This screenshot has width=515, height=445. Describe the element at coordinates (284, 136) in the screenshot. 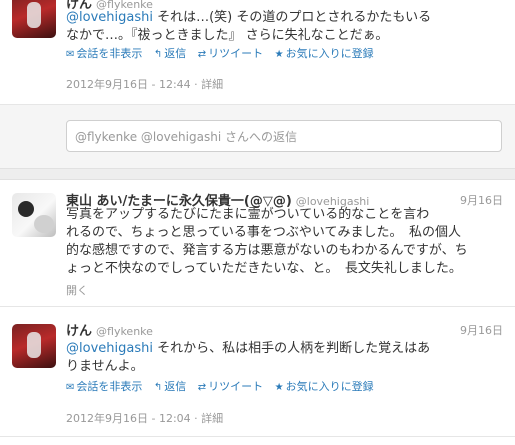

I see `reply-input: @flykenke @lovehigashi さんへの返信` at that location.